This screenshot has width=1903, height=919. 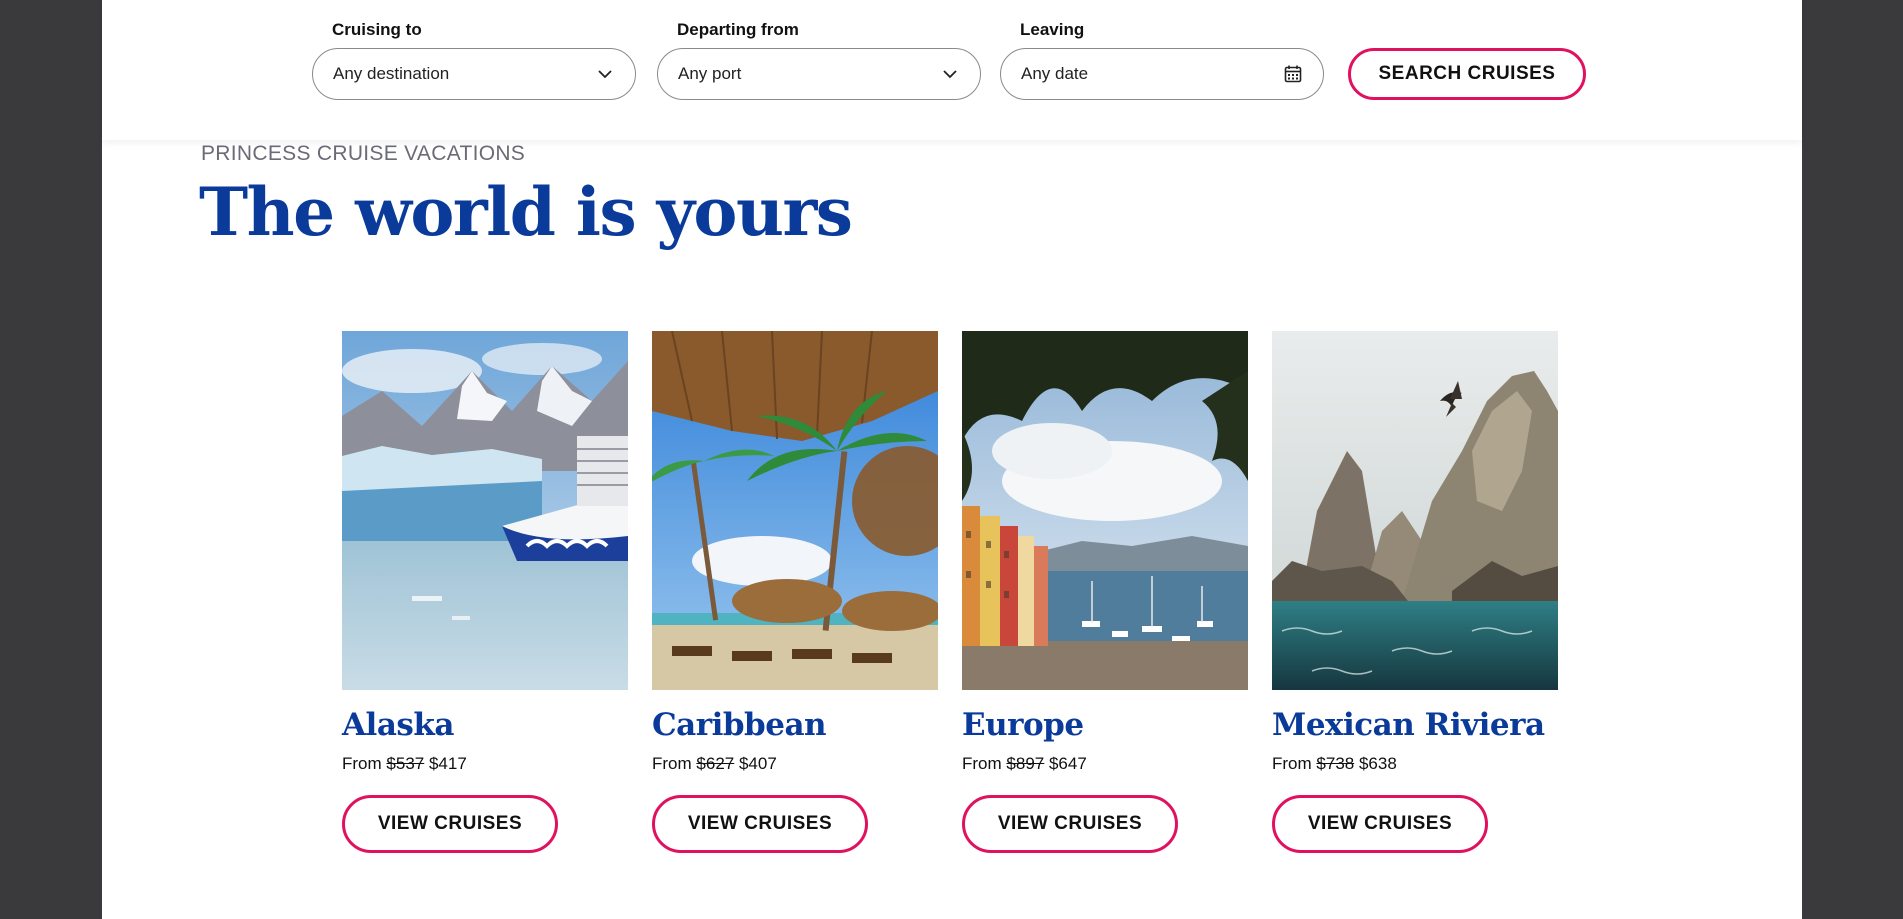 I want to click on cruising-to-value: Any destination, so click(x=391, y=73).